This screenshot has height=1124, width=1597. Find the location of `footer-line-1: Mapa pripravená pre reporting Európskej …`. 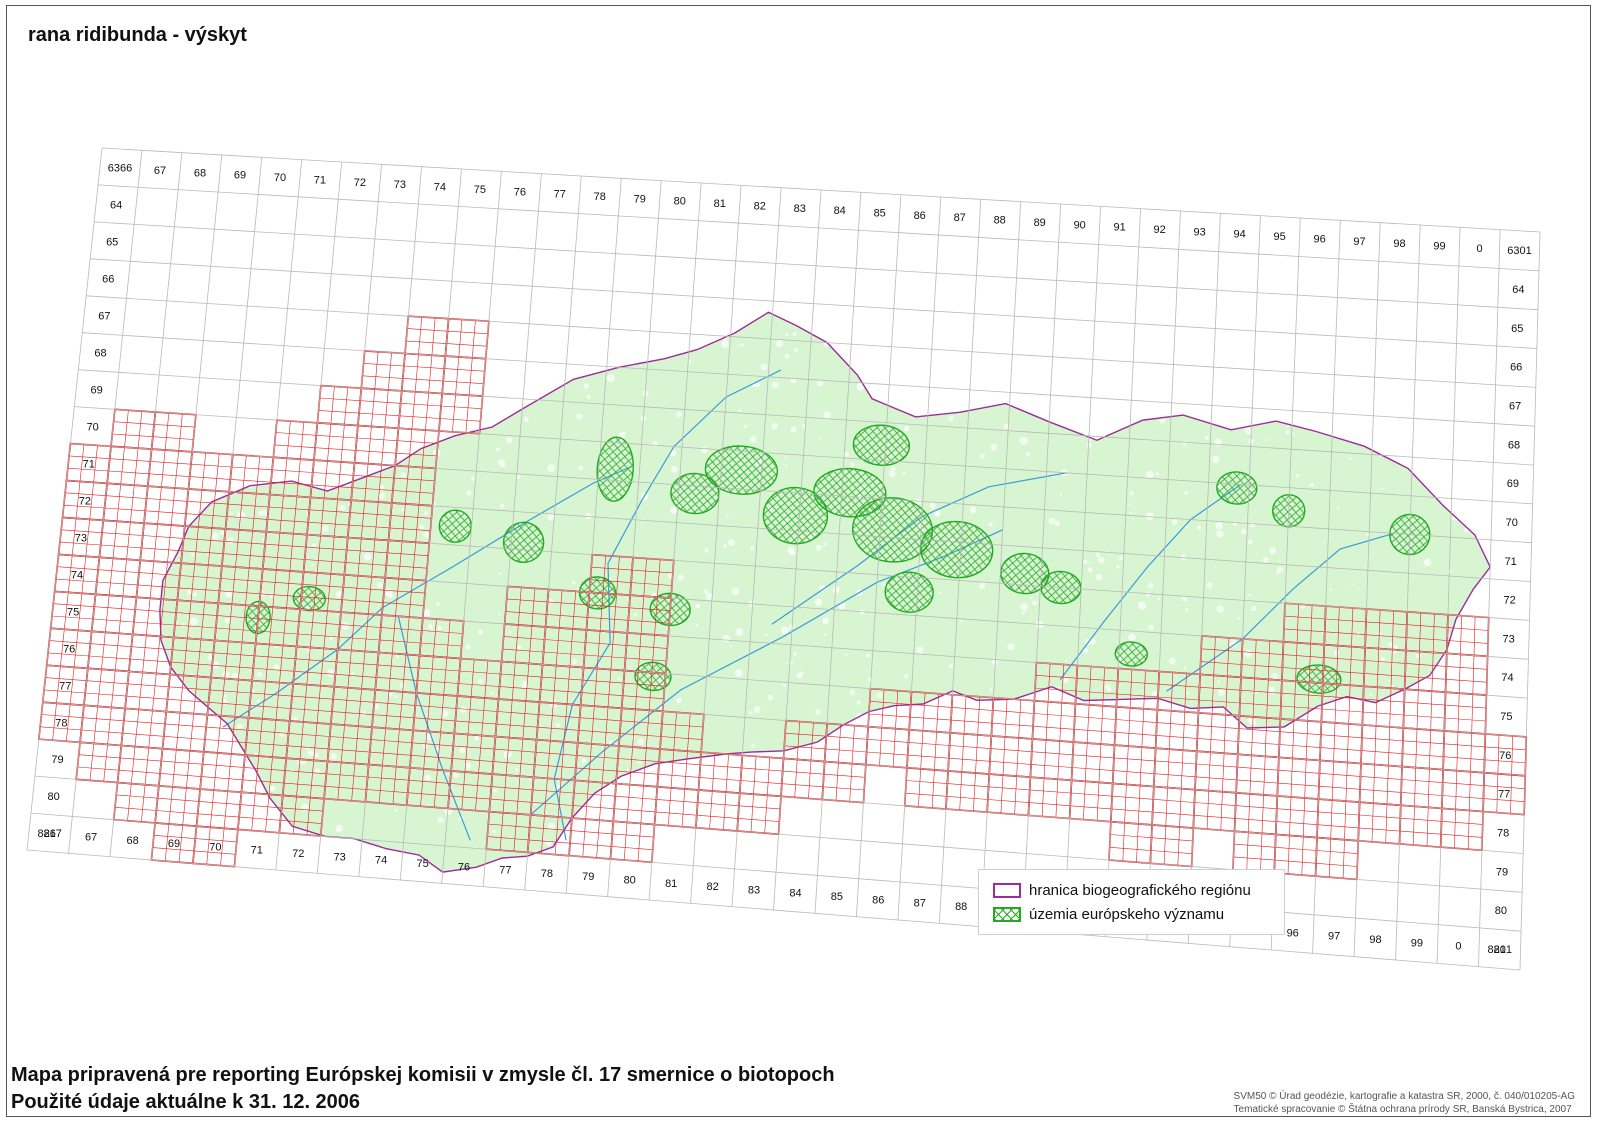

footer-line-1: Mapa pripravená pre reporting Európskej … is located at coordinates (423, 1075).